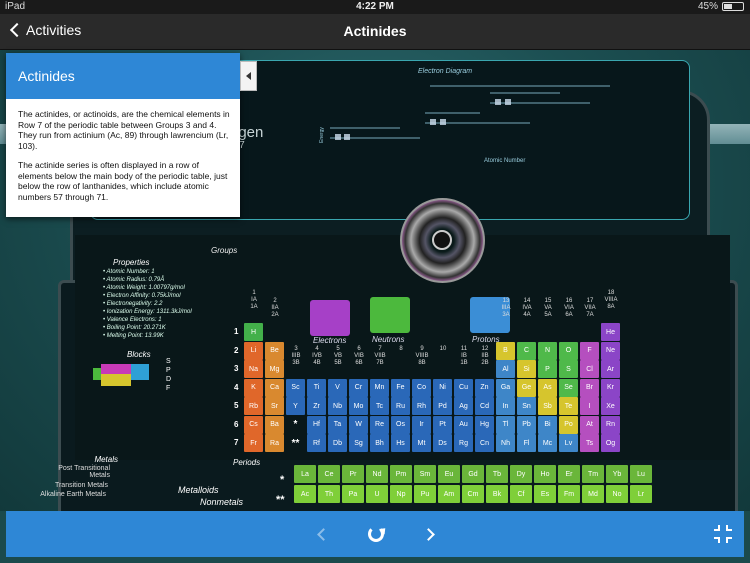  I want to click on element-cell-Mc: Mc, so click(547, 443).